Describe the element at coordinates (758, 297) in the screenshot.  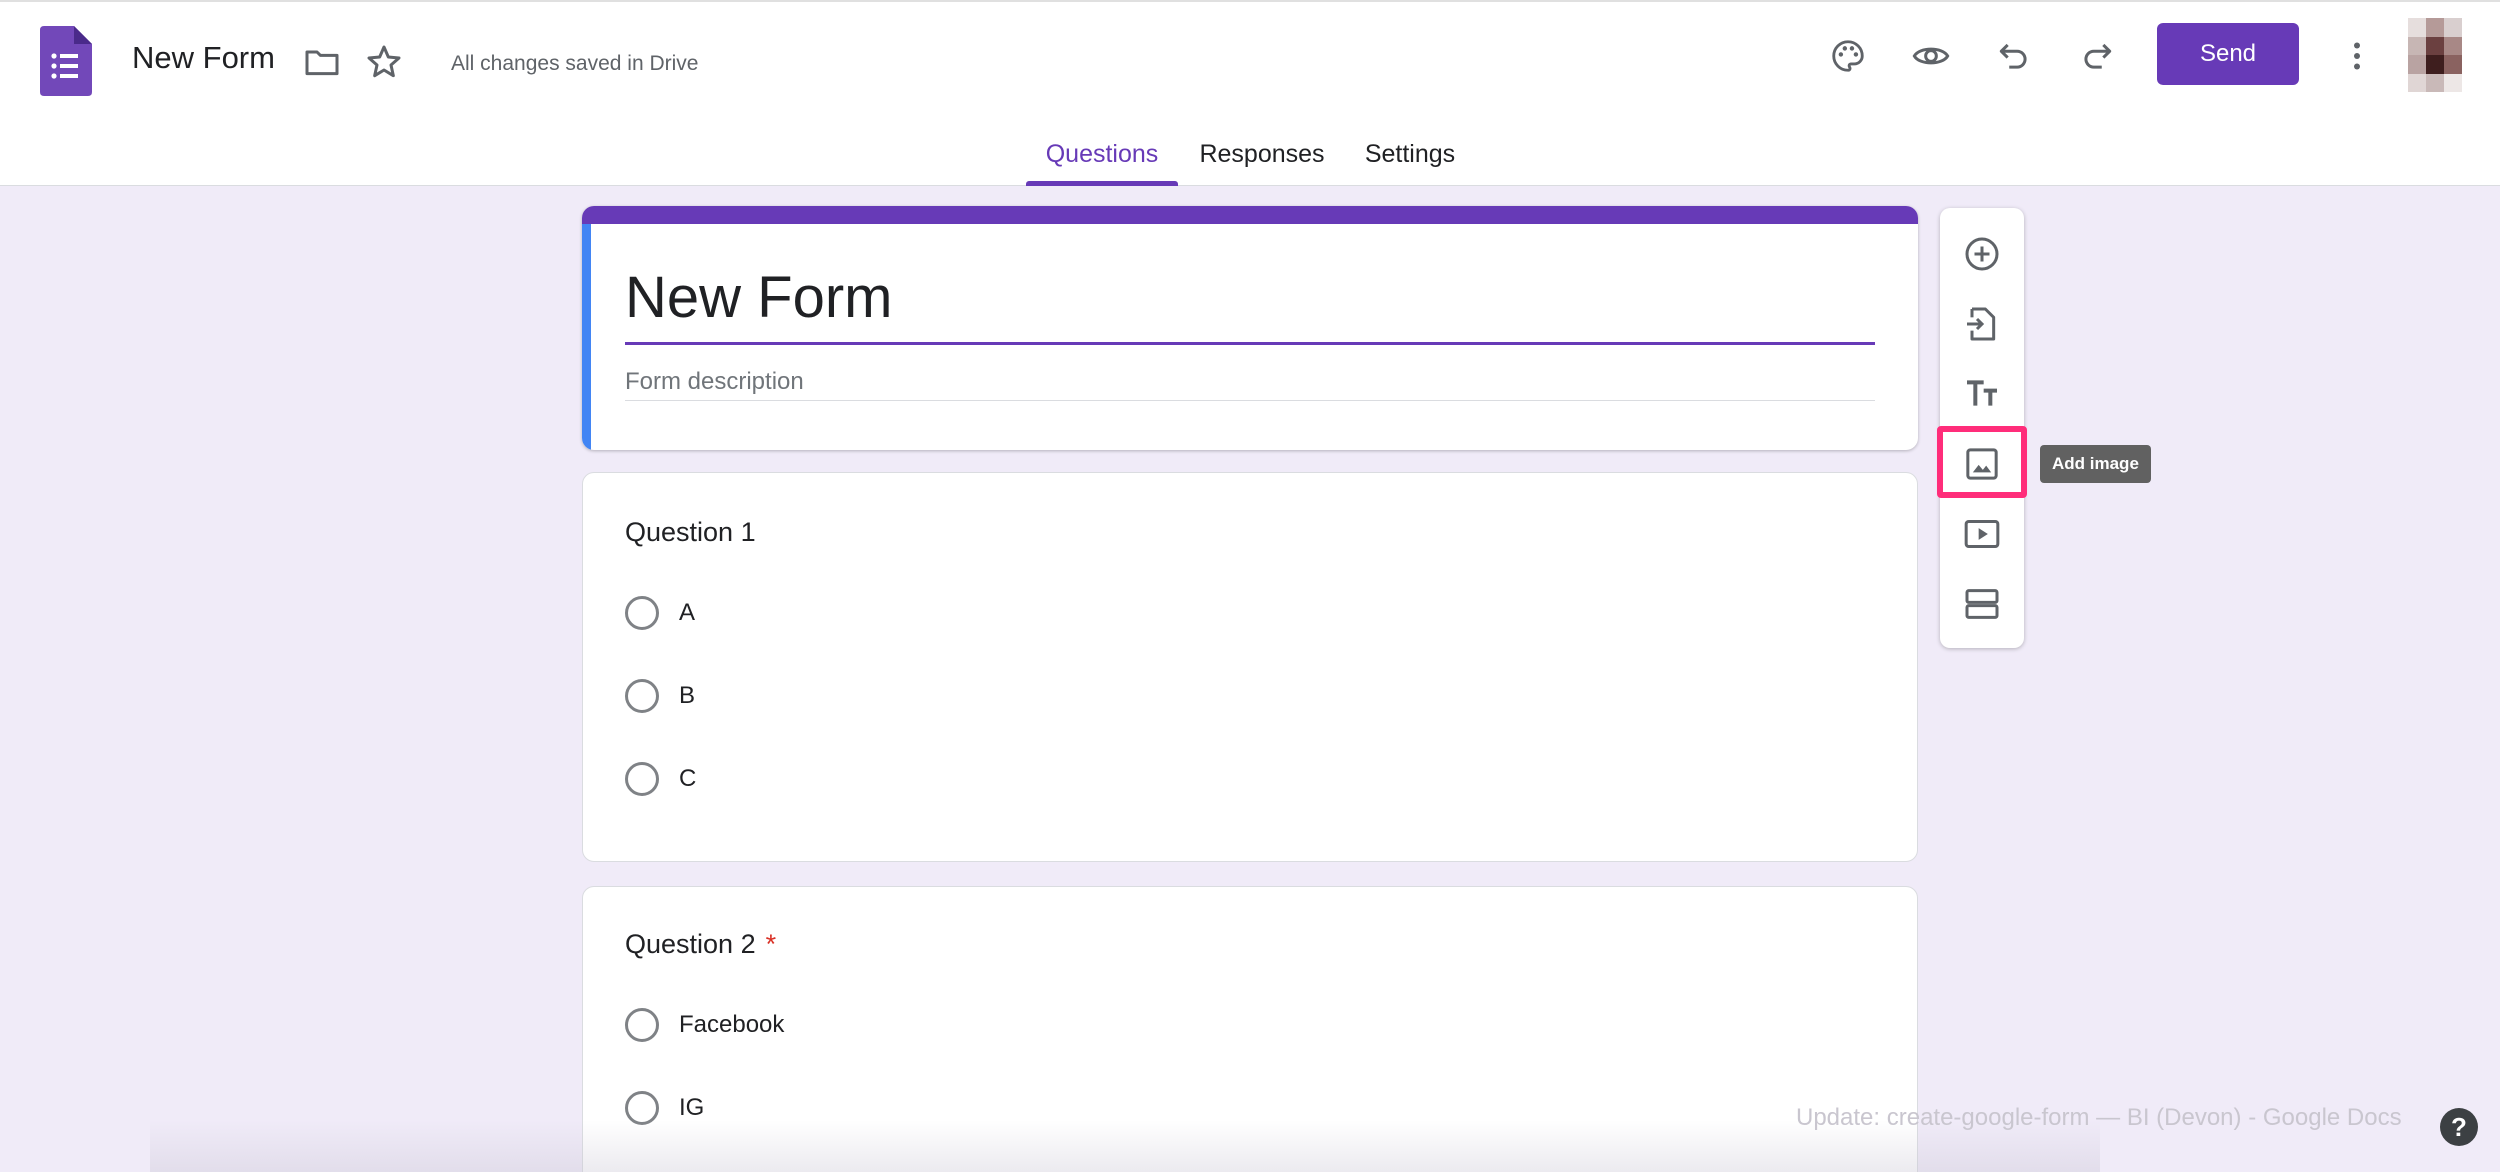
I see `form-title-input: New Form` at that location.